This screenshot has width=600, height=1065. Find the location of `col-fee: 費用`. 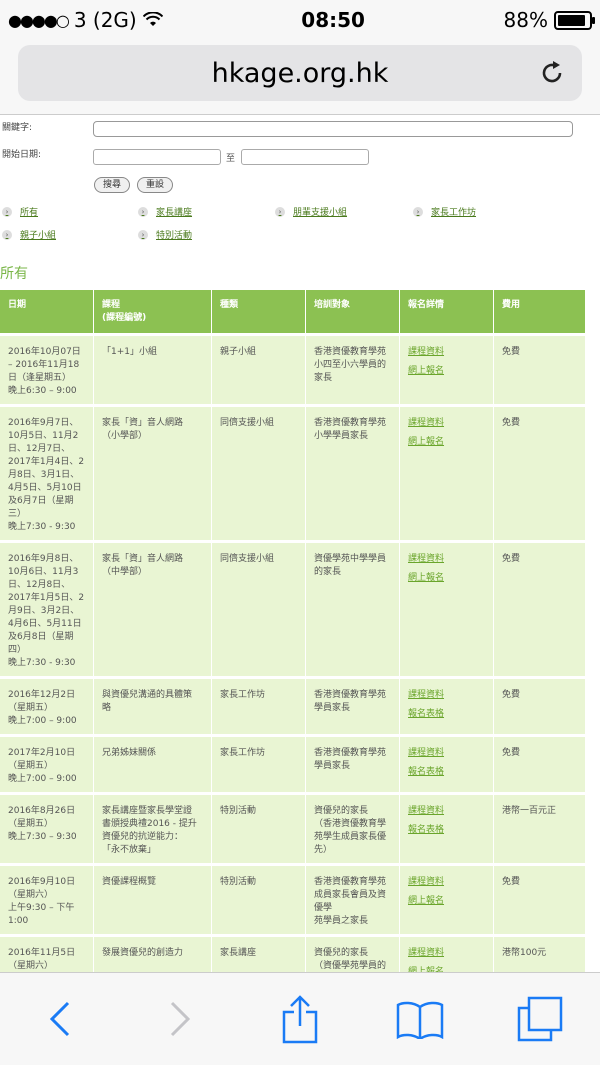

col-fee: 費用 is located at coordinates (540, 311).